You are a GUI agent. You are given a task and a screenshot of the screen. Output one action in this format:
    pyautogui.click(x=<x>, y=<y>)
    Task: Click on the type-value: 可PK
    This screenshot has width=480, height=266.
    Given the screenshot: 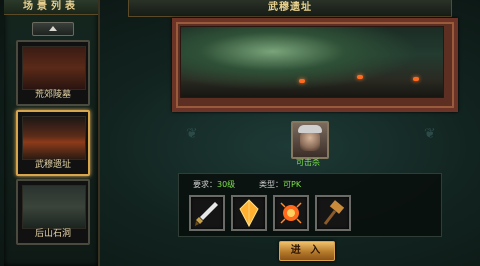 What is the action you would take?
    pyautogui.click(x=292, y=184)
    